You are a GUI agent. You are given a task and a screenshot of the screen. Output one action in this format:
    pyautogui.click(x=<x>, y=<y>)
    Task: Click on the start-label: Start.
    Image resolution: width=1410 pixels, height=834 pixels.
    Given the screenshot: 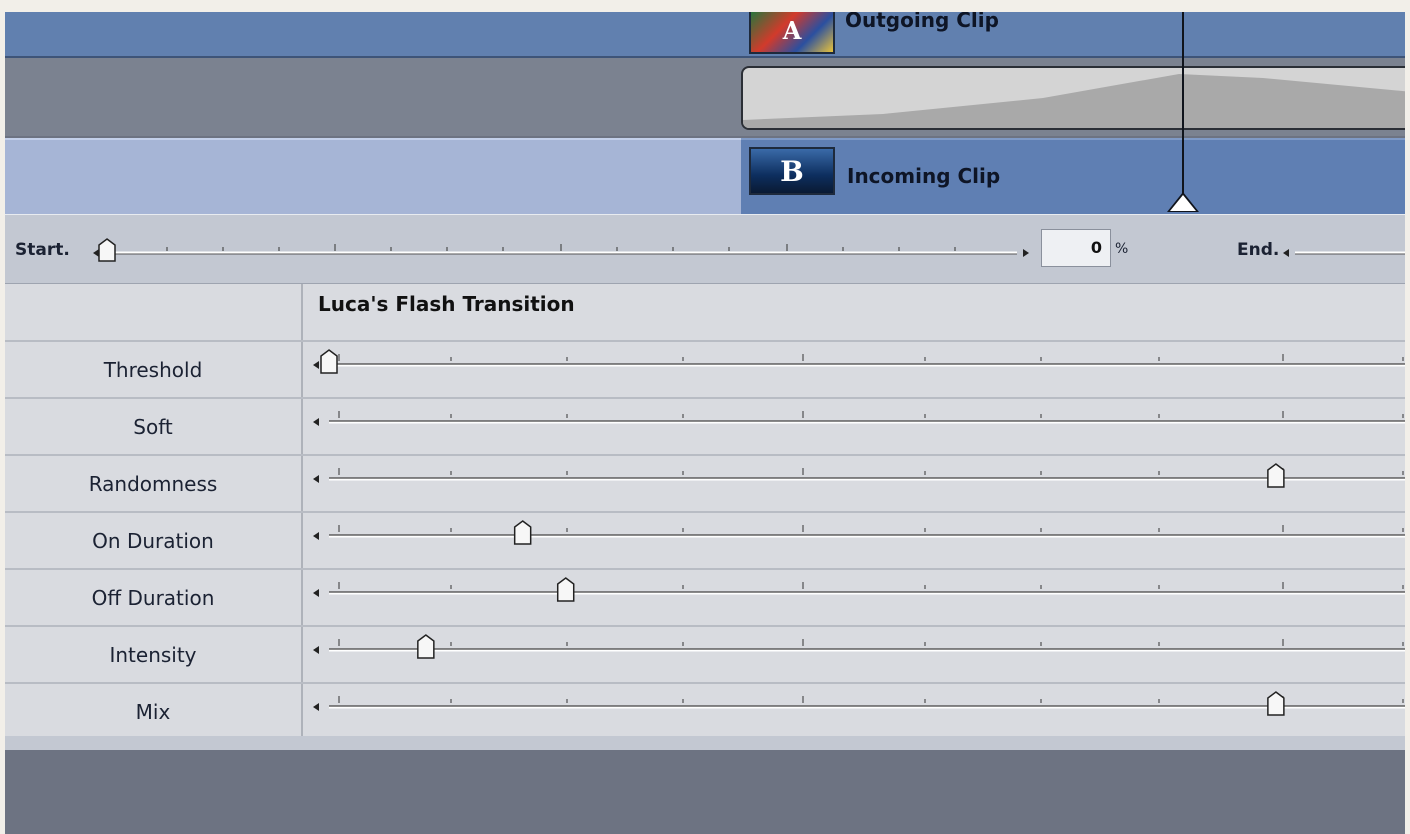 What is the action you would take?
    pyautogui.click(x=42, y=250)
    